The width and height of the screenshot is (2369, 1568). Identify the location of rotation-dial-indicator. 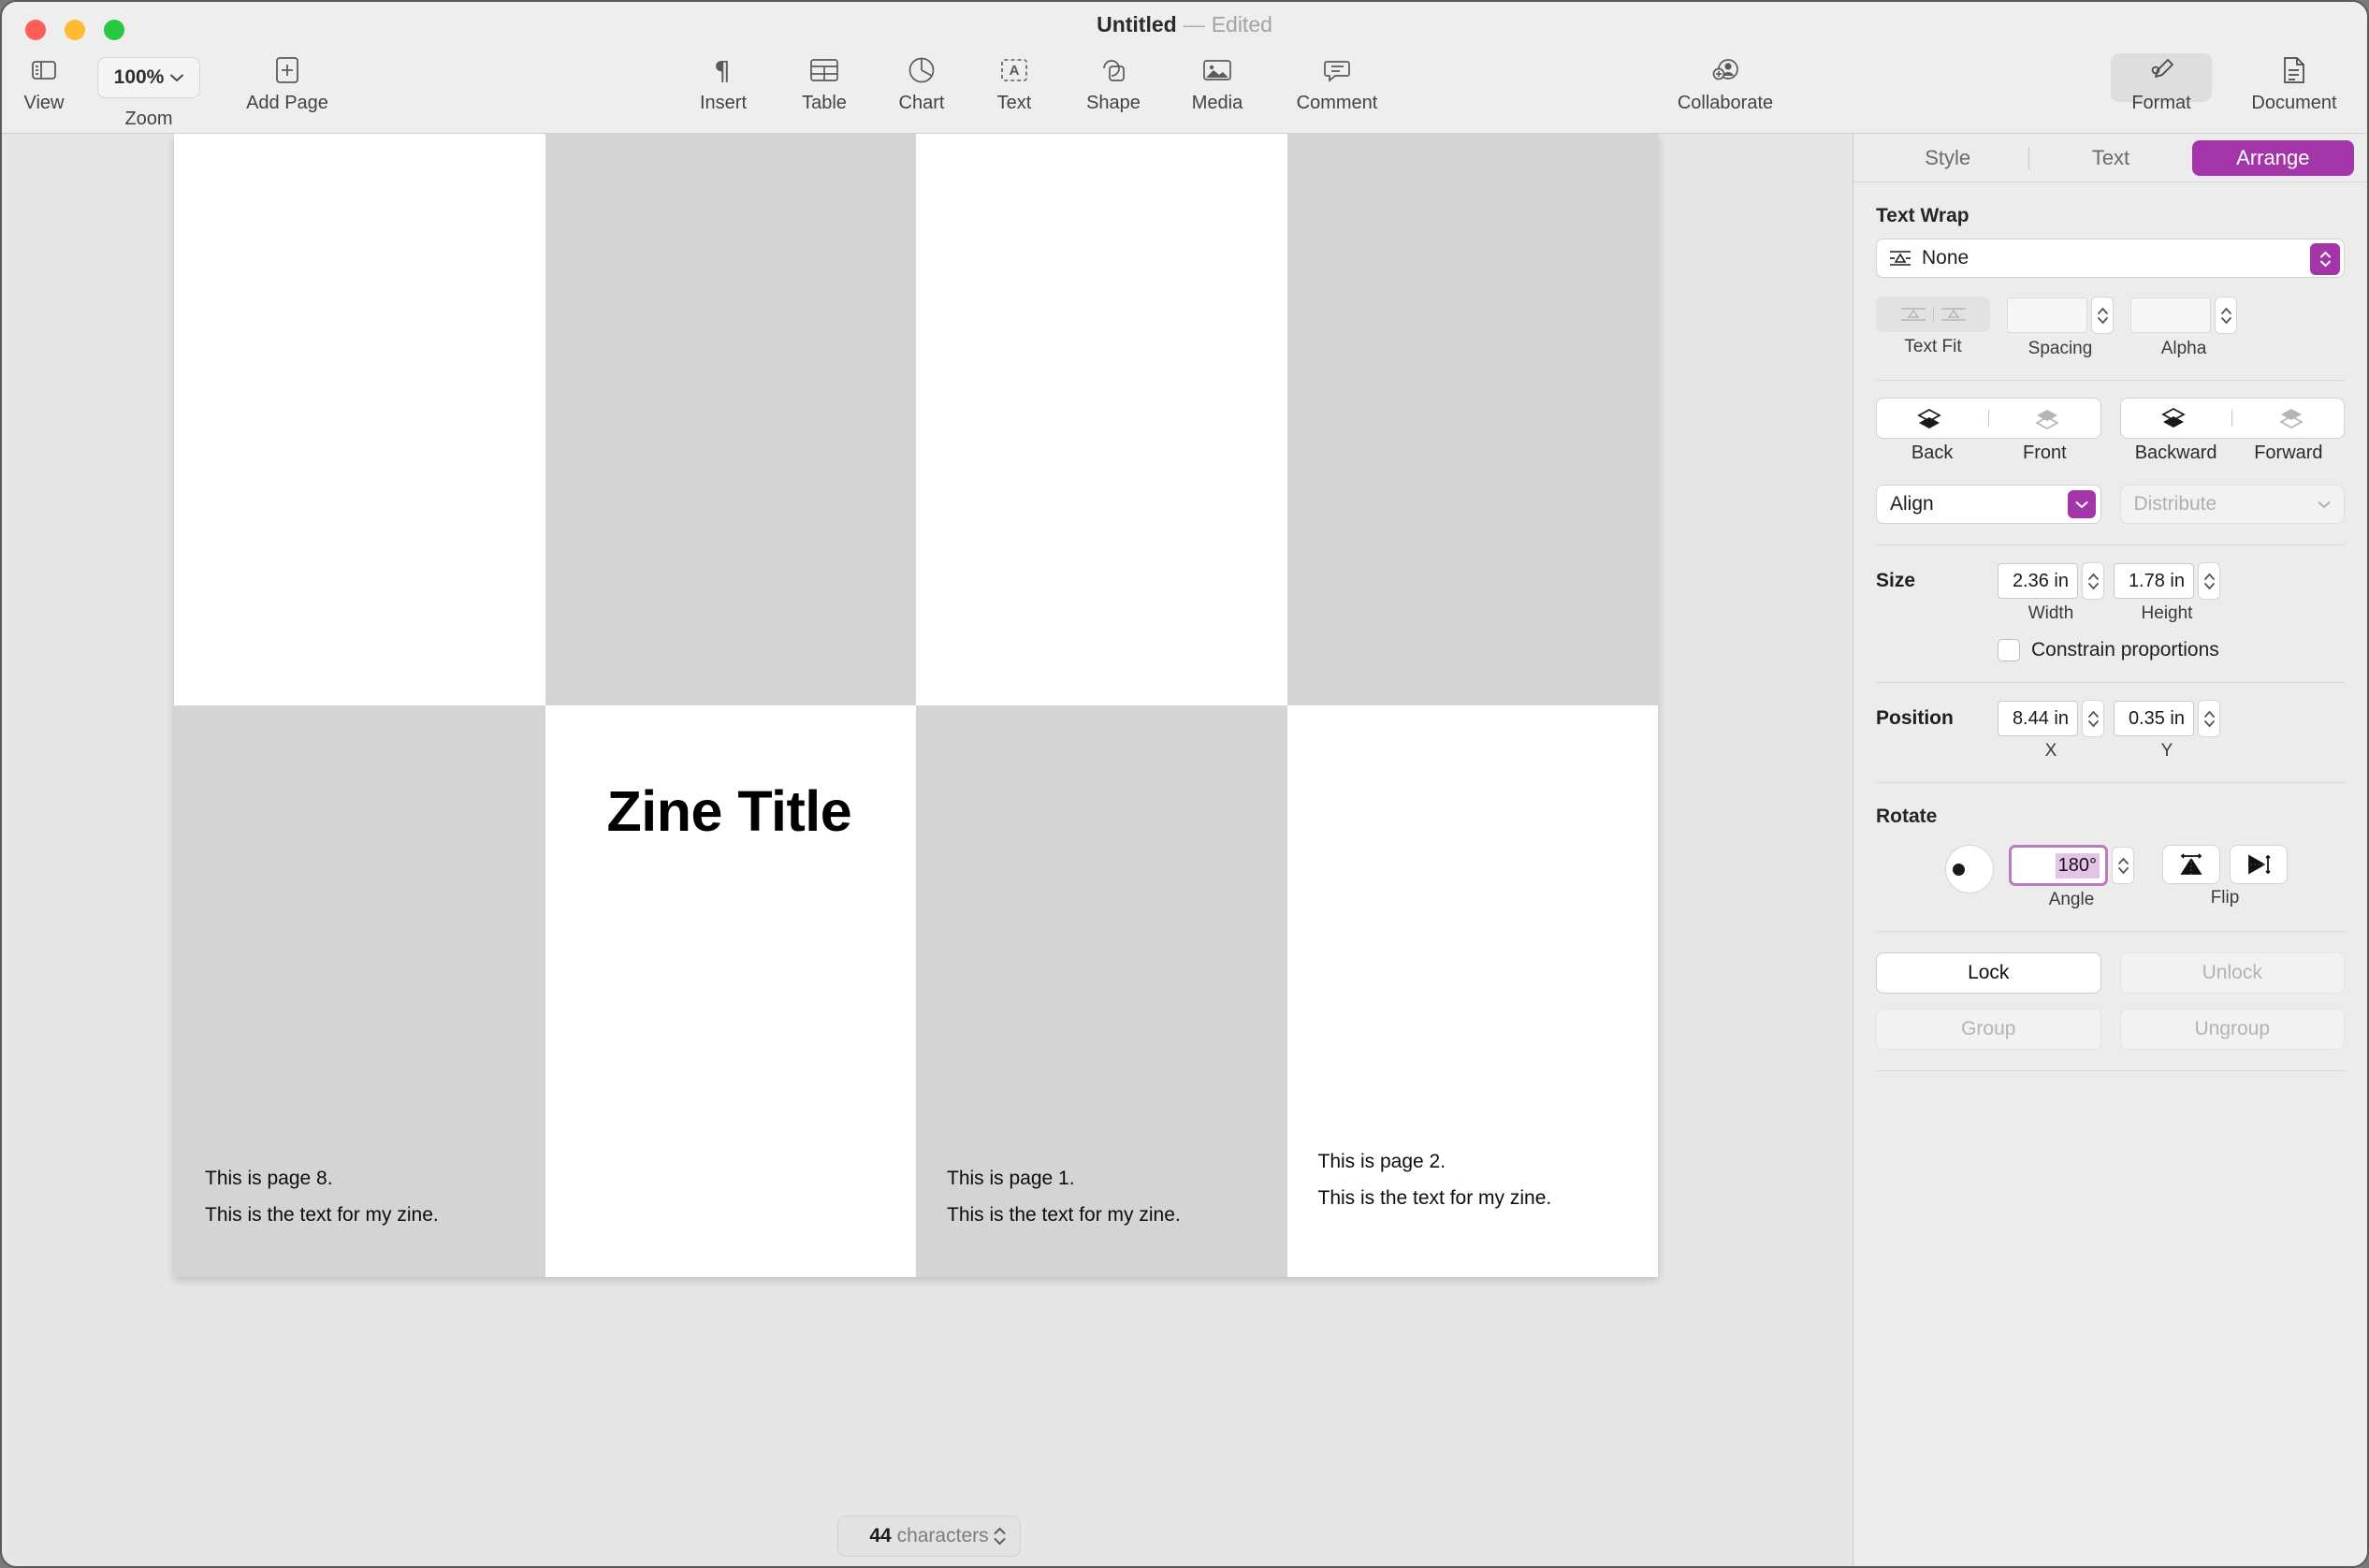
(1959, 869).